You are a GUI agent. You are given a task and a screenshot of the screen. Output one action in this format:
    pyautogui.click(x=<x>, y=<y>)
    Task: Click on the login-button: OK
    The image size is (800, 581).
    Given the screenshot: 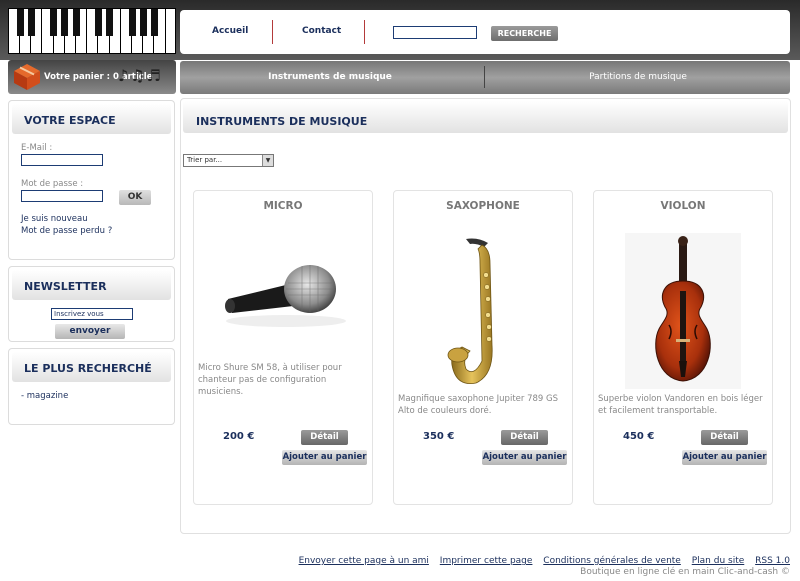 What is the action you would take?
    pyautogui.click(x=135, y=197)
    